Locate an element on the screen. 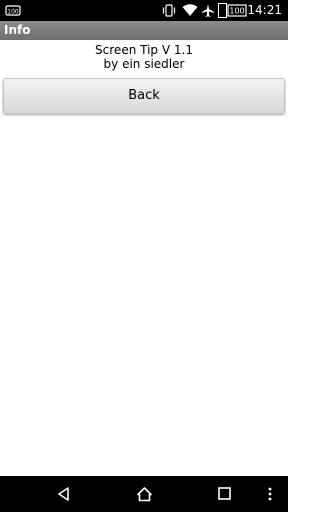 The width and height of the screenshot is (320, 512). square-recents-icon is located at coordinates (225, 494).